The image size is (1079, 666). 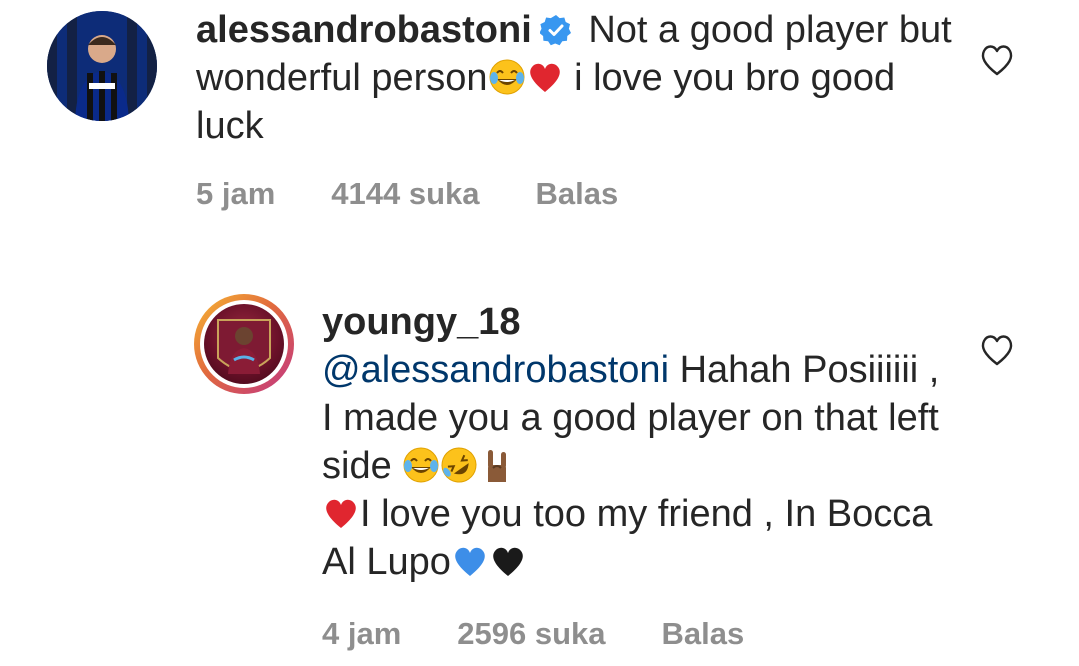 I want to click on like-count: 2596 suka, so click(x=531, y=633).